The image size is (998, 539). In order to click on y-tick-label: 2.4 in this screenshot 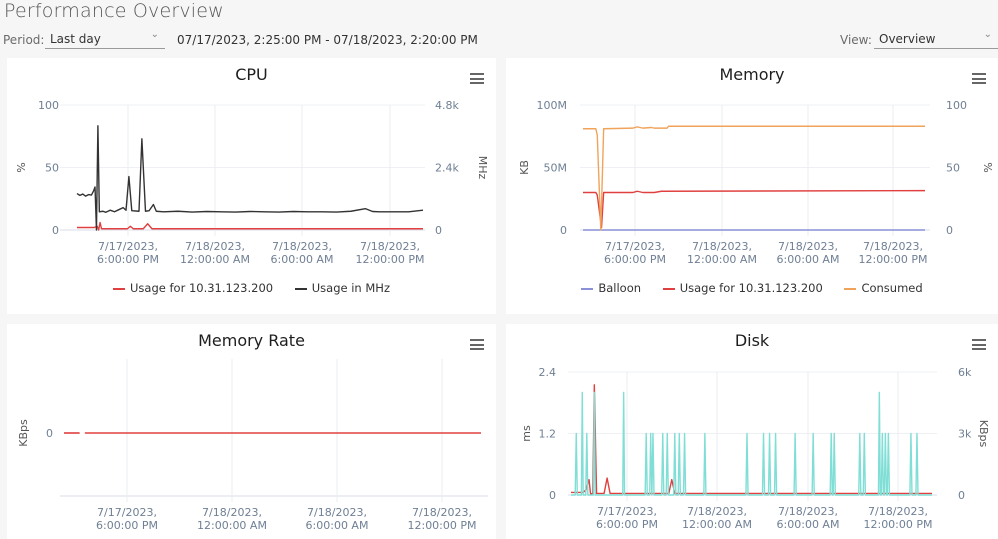, I will do `click(548, 372)`.